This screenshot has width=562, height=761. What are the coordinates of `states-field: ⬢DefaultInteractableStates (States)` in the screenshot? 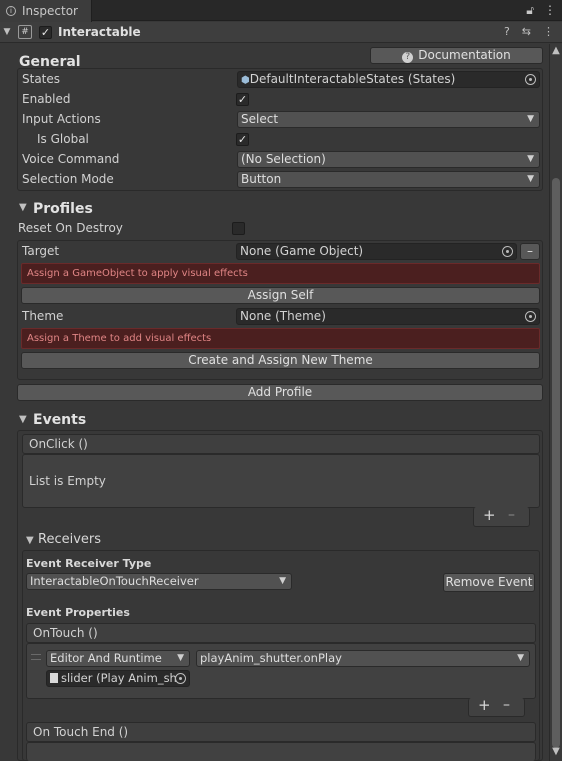 It's located at (388, 79).